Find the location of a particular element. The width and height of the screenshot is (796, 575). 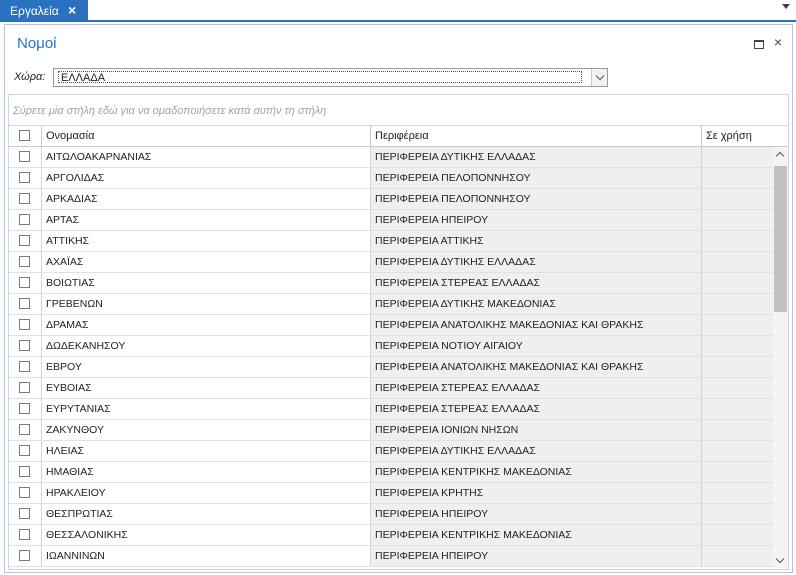

cell-name: ΒΟΙΩΤΙΑΣ is located at coordinates (206, 283).